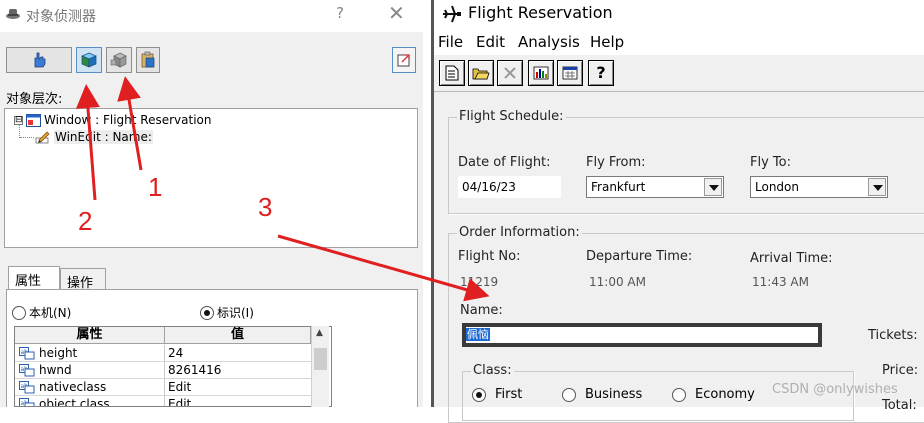 The width and height of the screenshot is (924, 423). I want to click on graph-button, so click(541, 73).